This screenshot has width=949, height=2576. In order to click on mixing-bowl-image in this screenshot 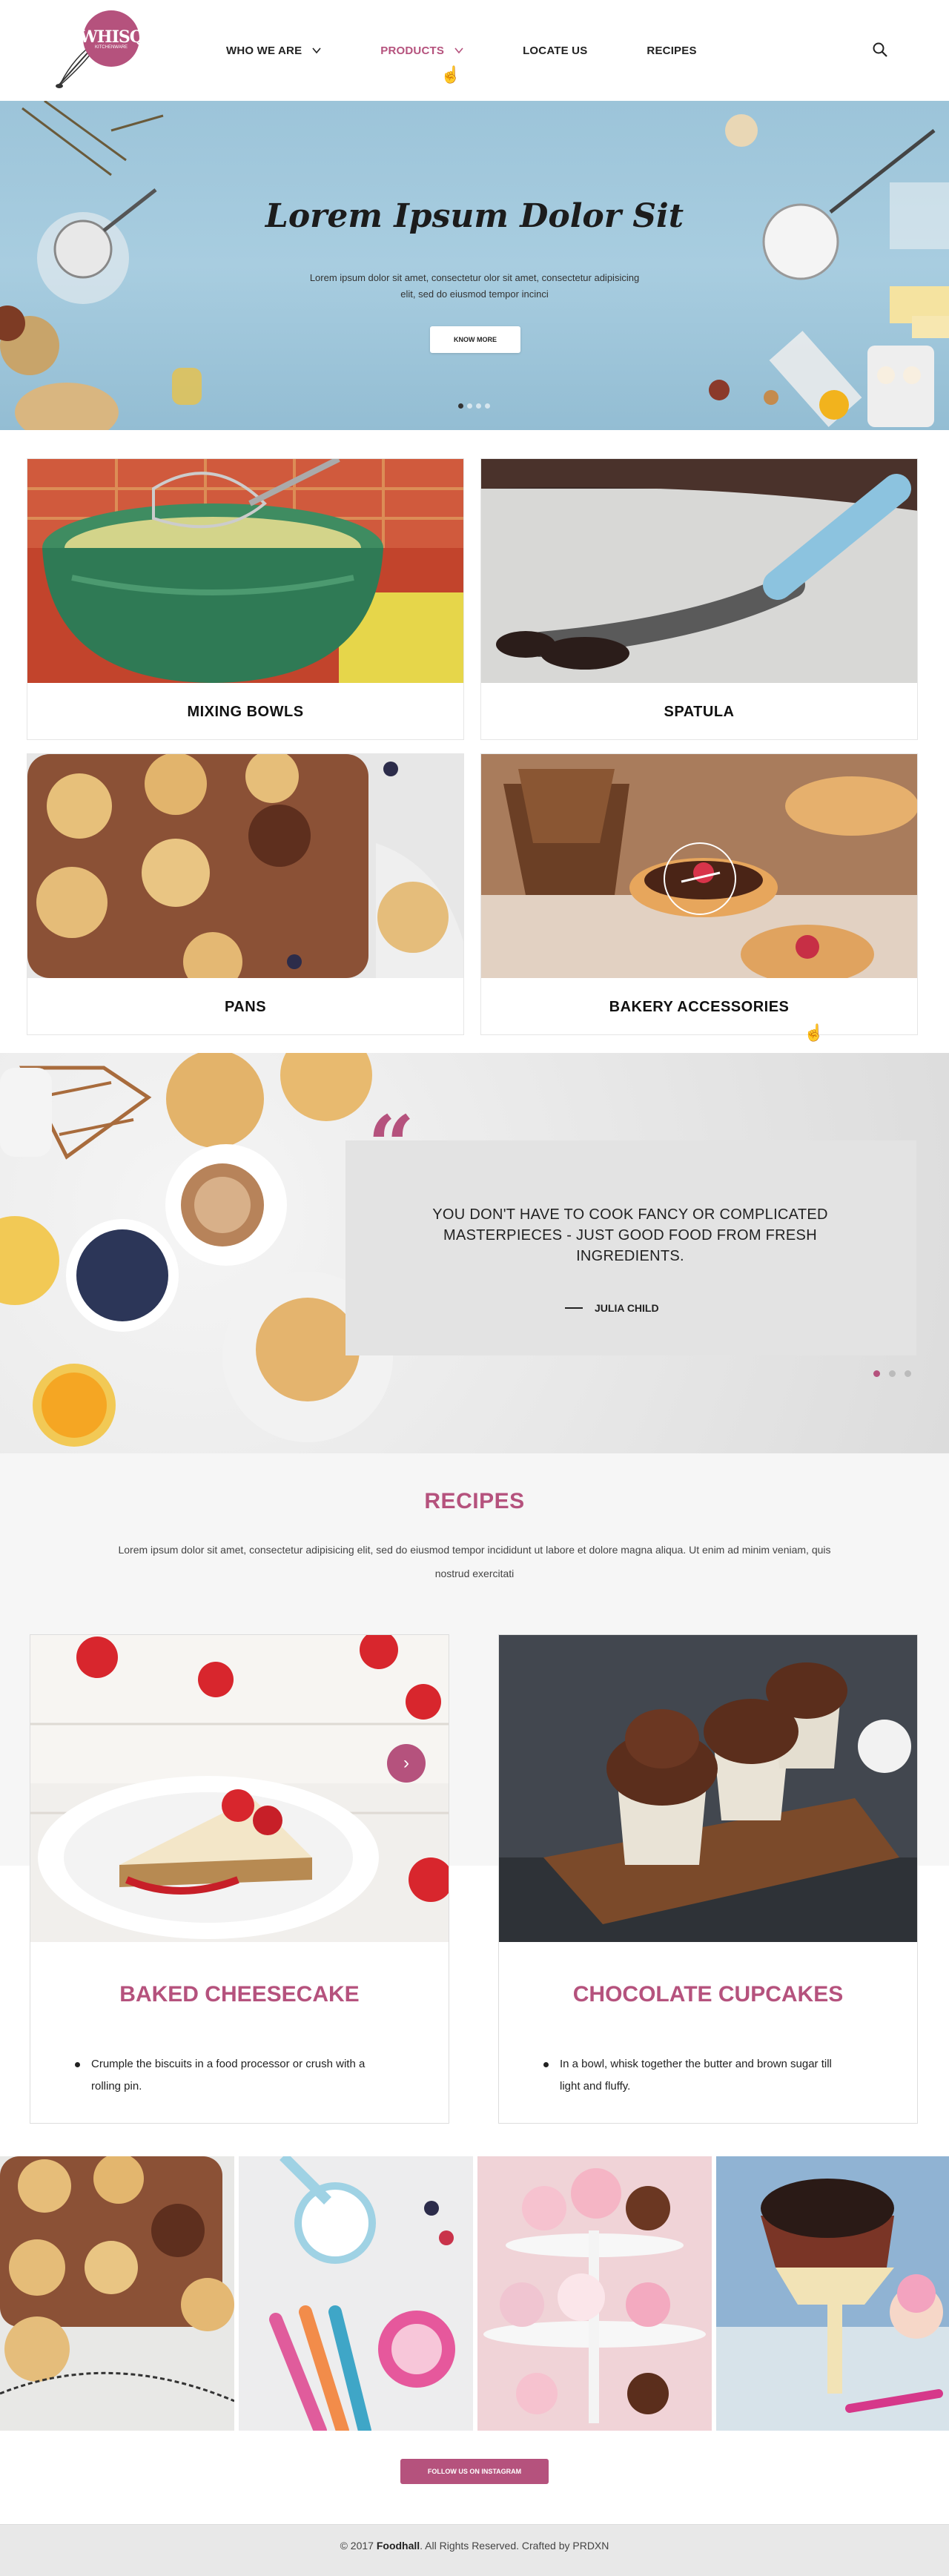, I will do `click(245, 571)`.